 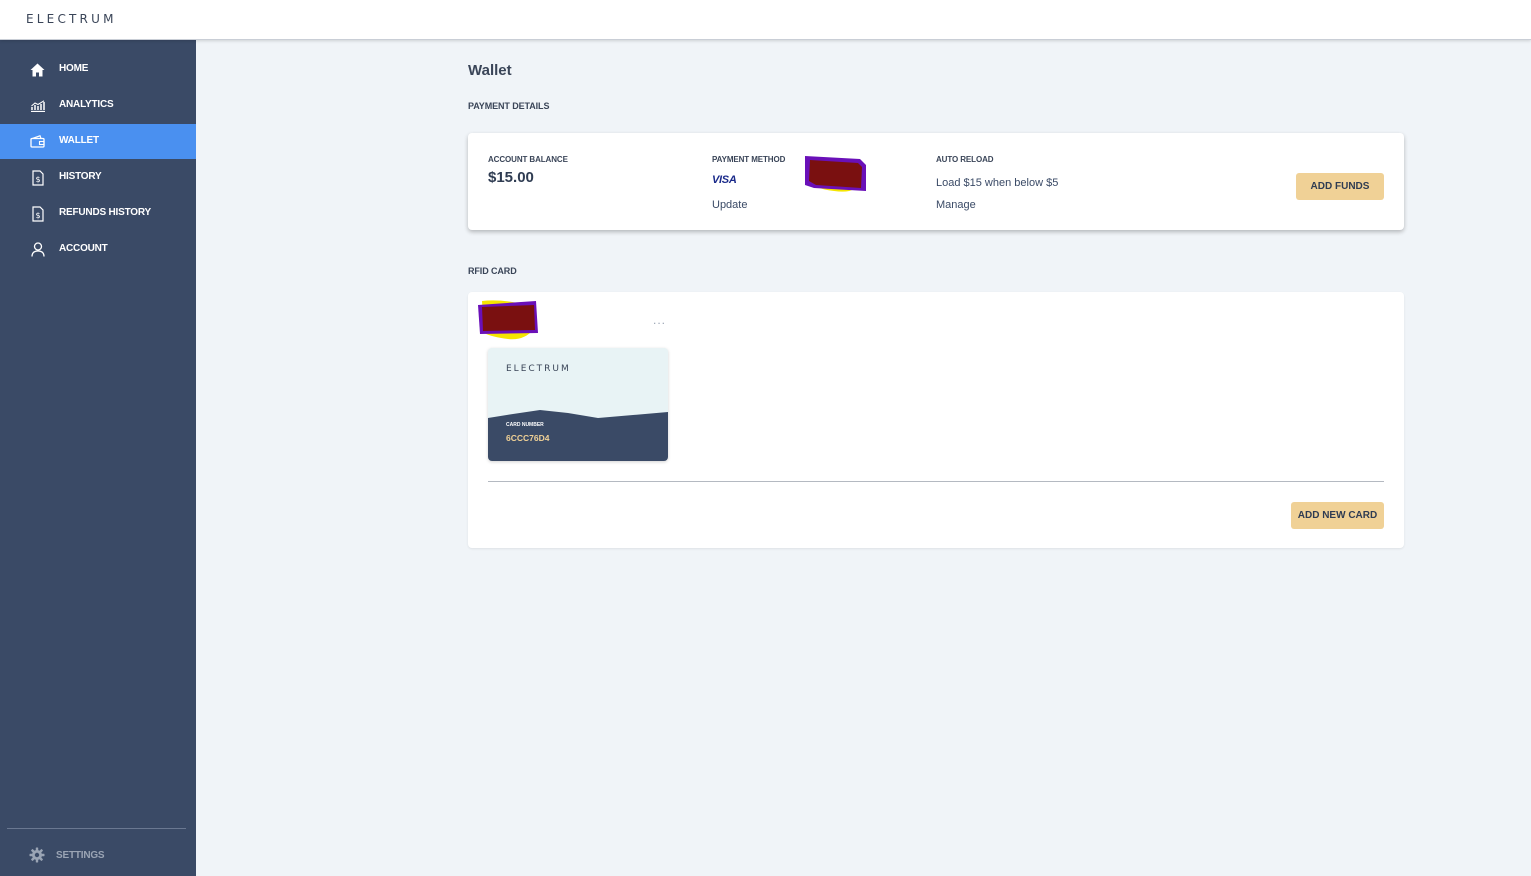 What do you see at coordinates (105, 212) in the screenshot?
I see `sidebar-item-label: REFUNDS HISTORY` at bounding box center [105, 212].